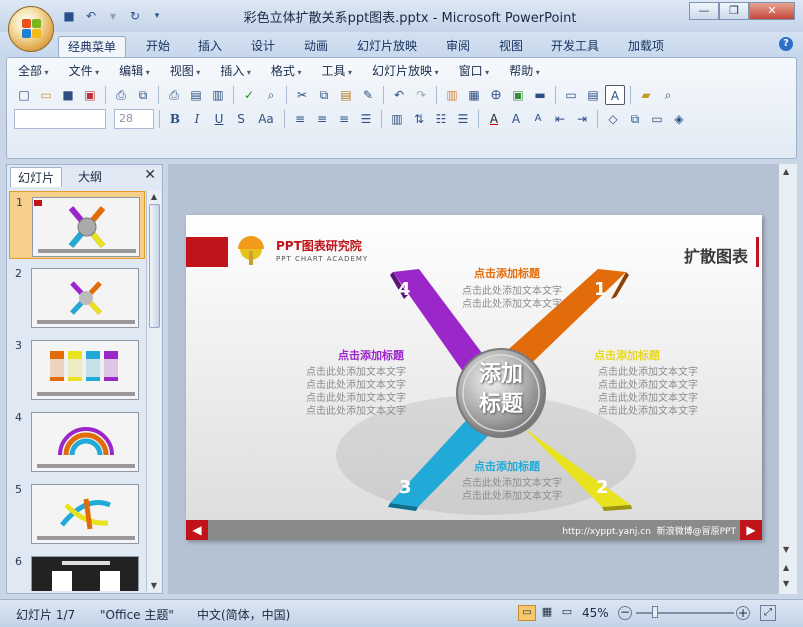 The width and height of the screenshot is (803, 627). Describe the element at coordinates (31, 29) in the screenshot. I see `office-button` at that location.